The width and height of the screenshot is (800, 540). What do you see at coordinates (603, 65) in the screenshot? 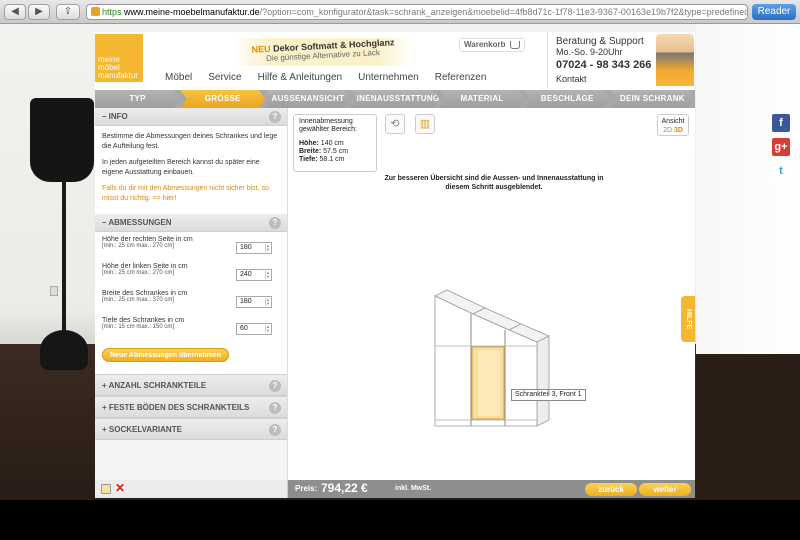
I see `support-phone: 07024 - 98 343 266` at bounding box center [603, 65].